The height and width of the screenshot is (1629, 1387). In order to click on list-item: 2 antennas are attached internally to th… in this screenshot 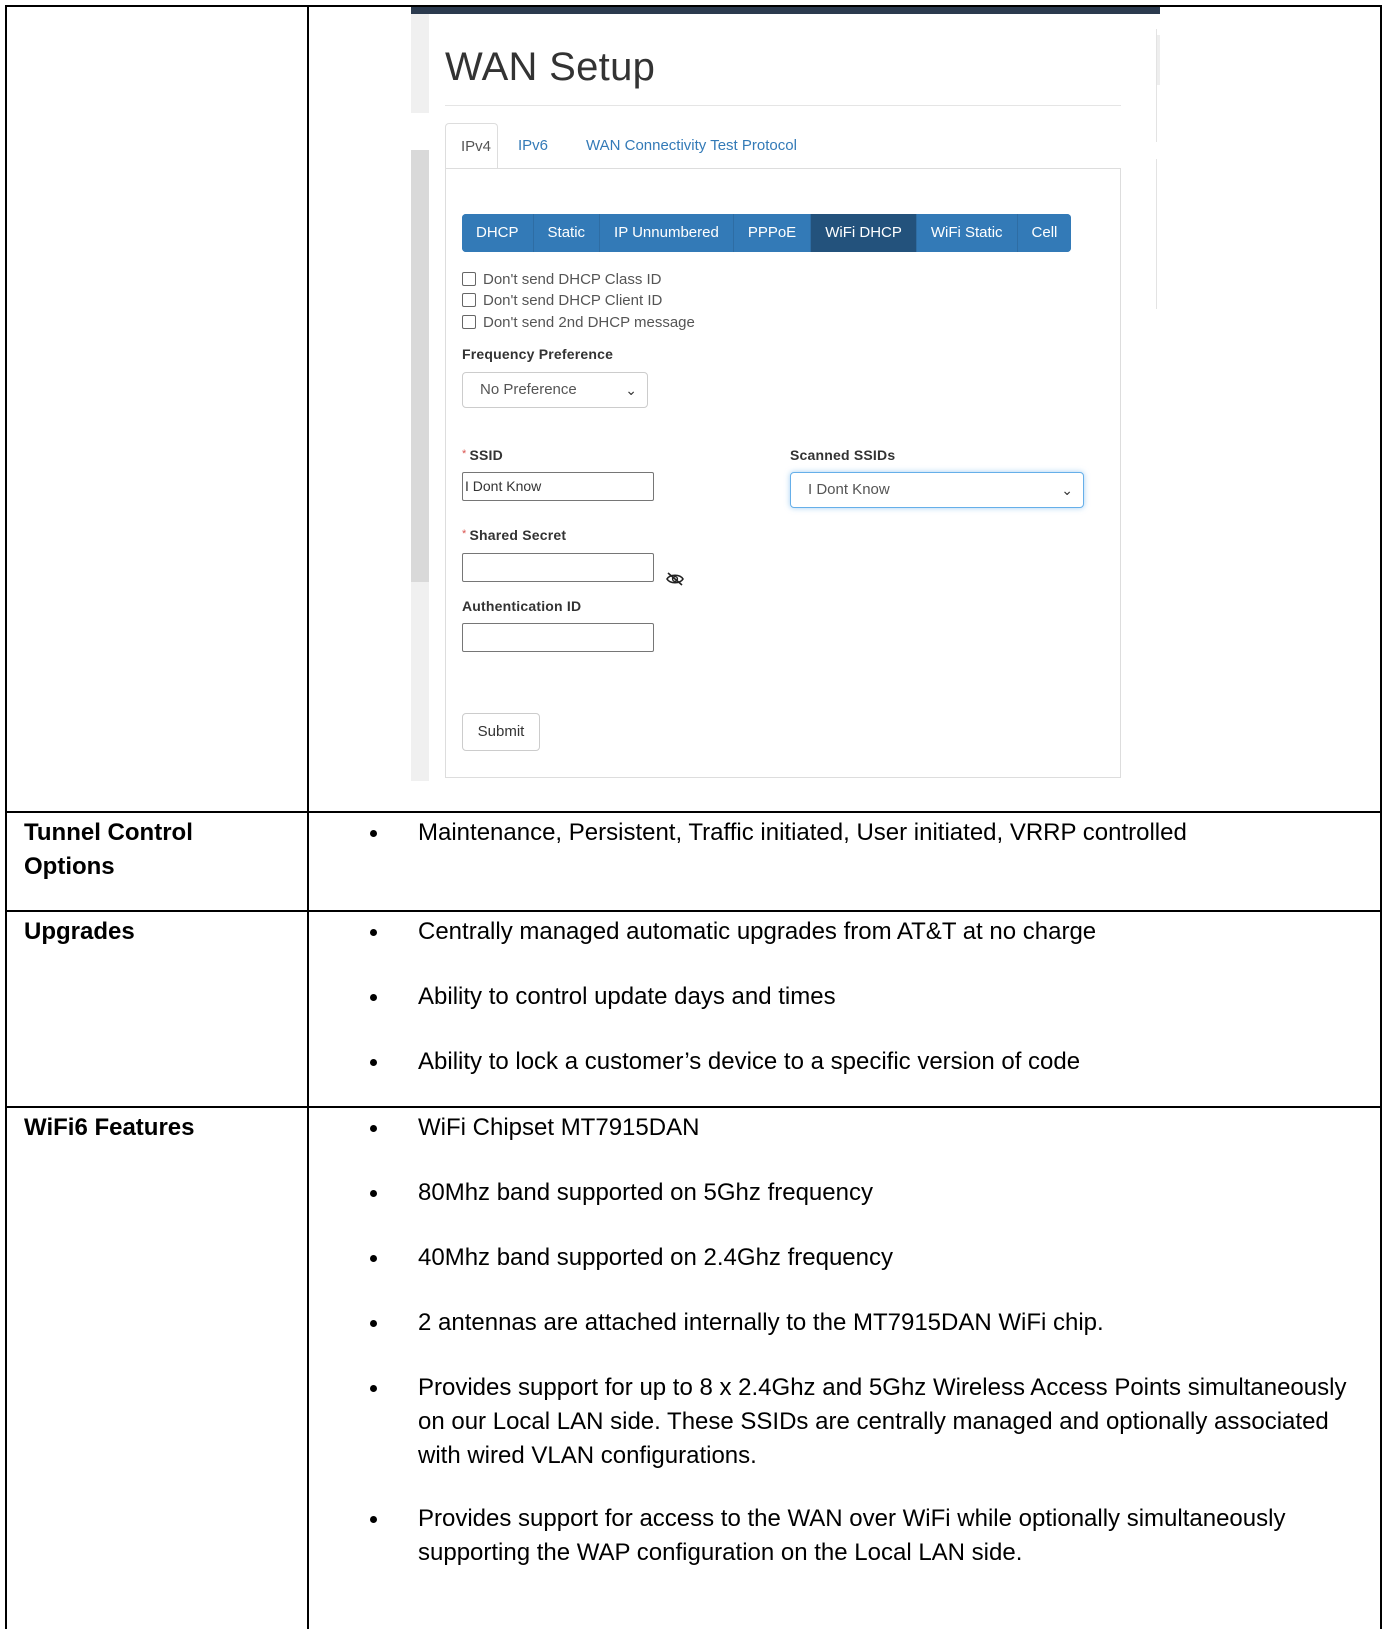, I will do `click(865, 1323)`.